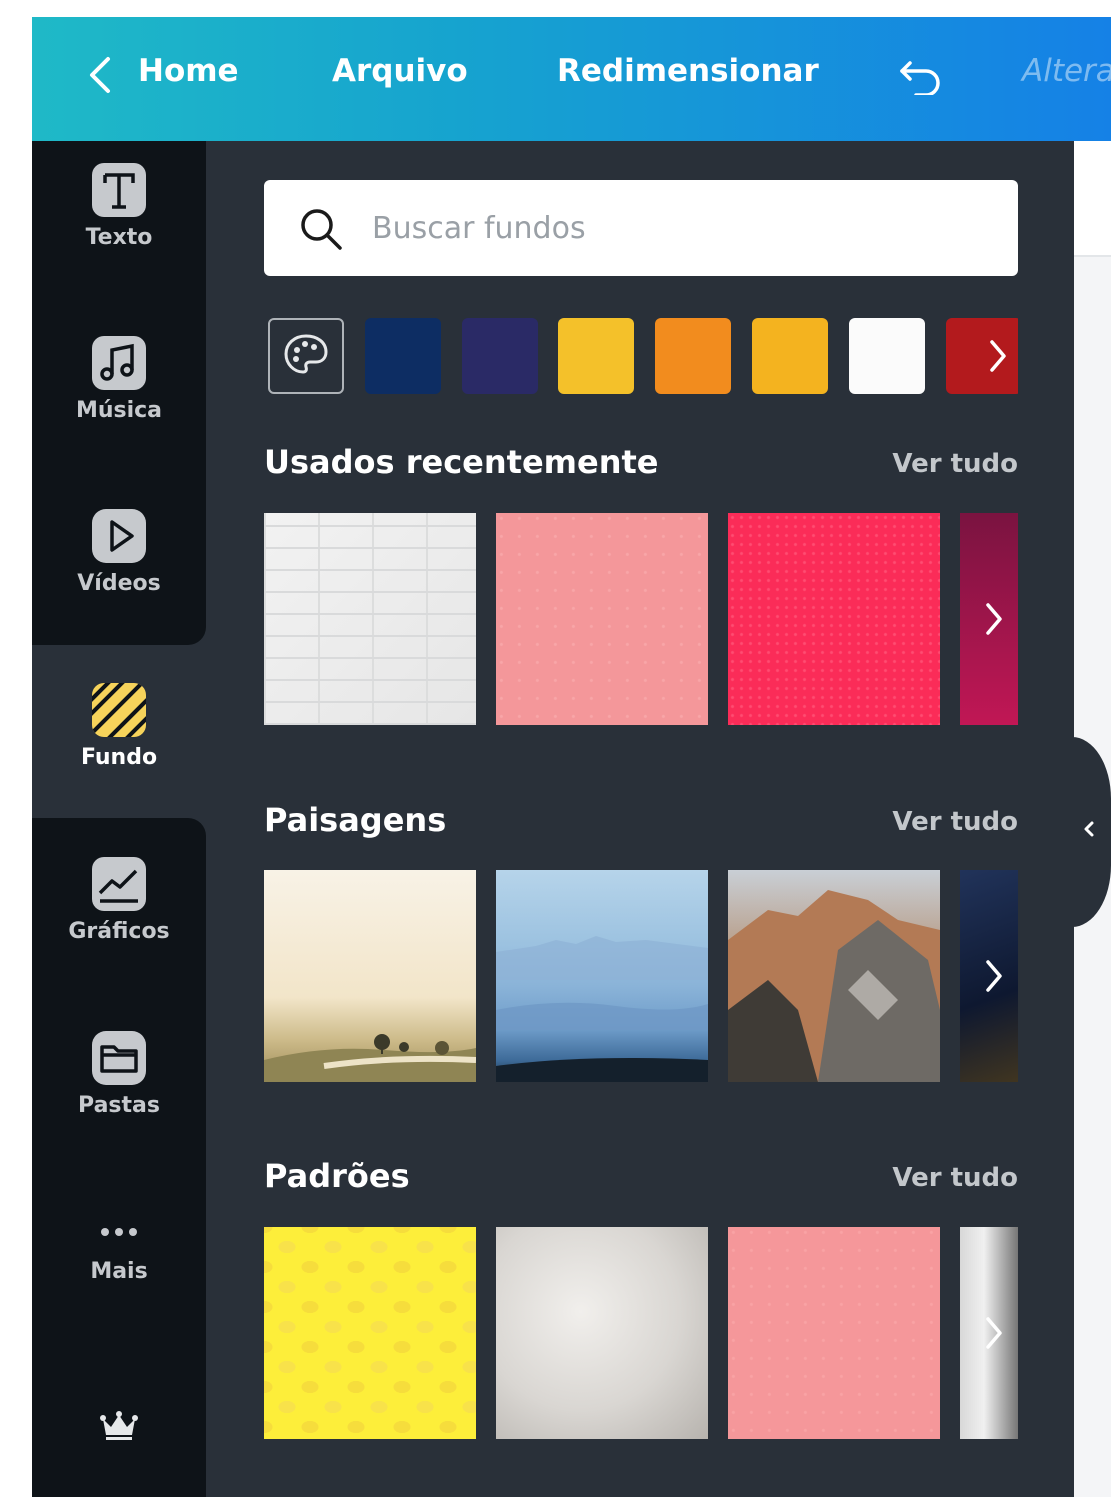  Describe the element at coordinates (119, 410) in the screenshot. I see `sidebar-item-label: Música` at that location.